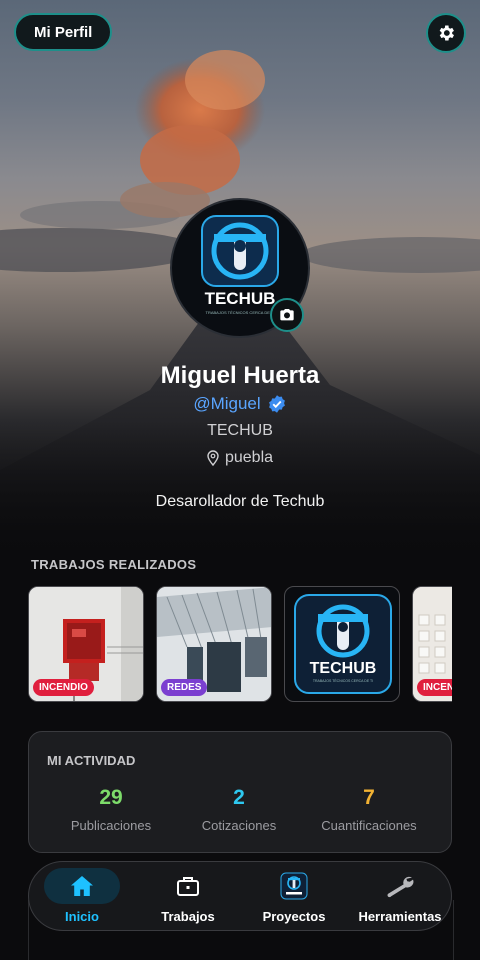  I want to click on stat-value: 2, so click(239, 797).